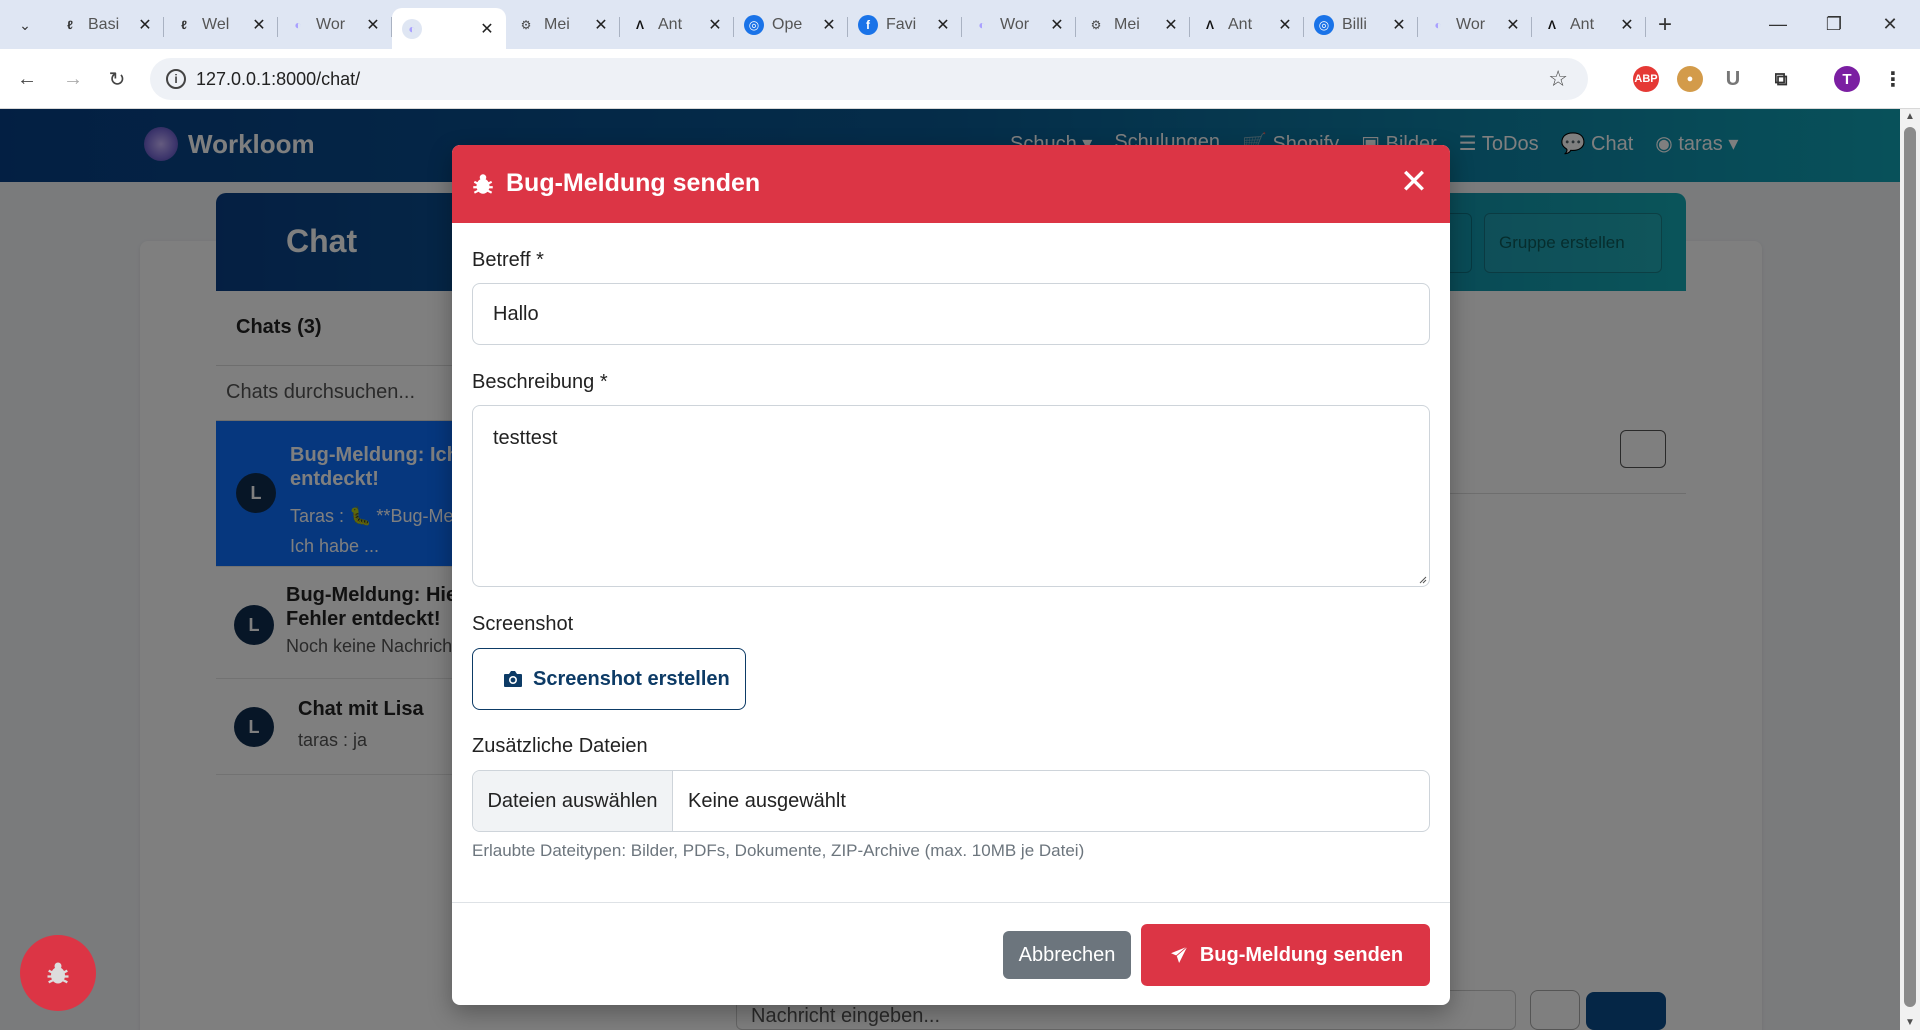 This screenshot has height=1030, width=1920. I want to click on cancel-button: Abbrechen, so click(1067, 955).